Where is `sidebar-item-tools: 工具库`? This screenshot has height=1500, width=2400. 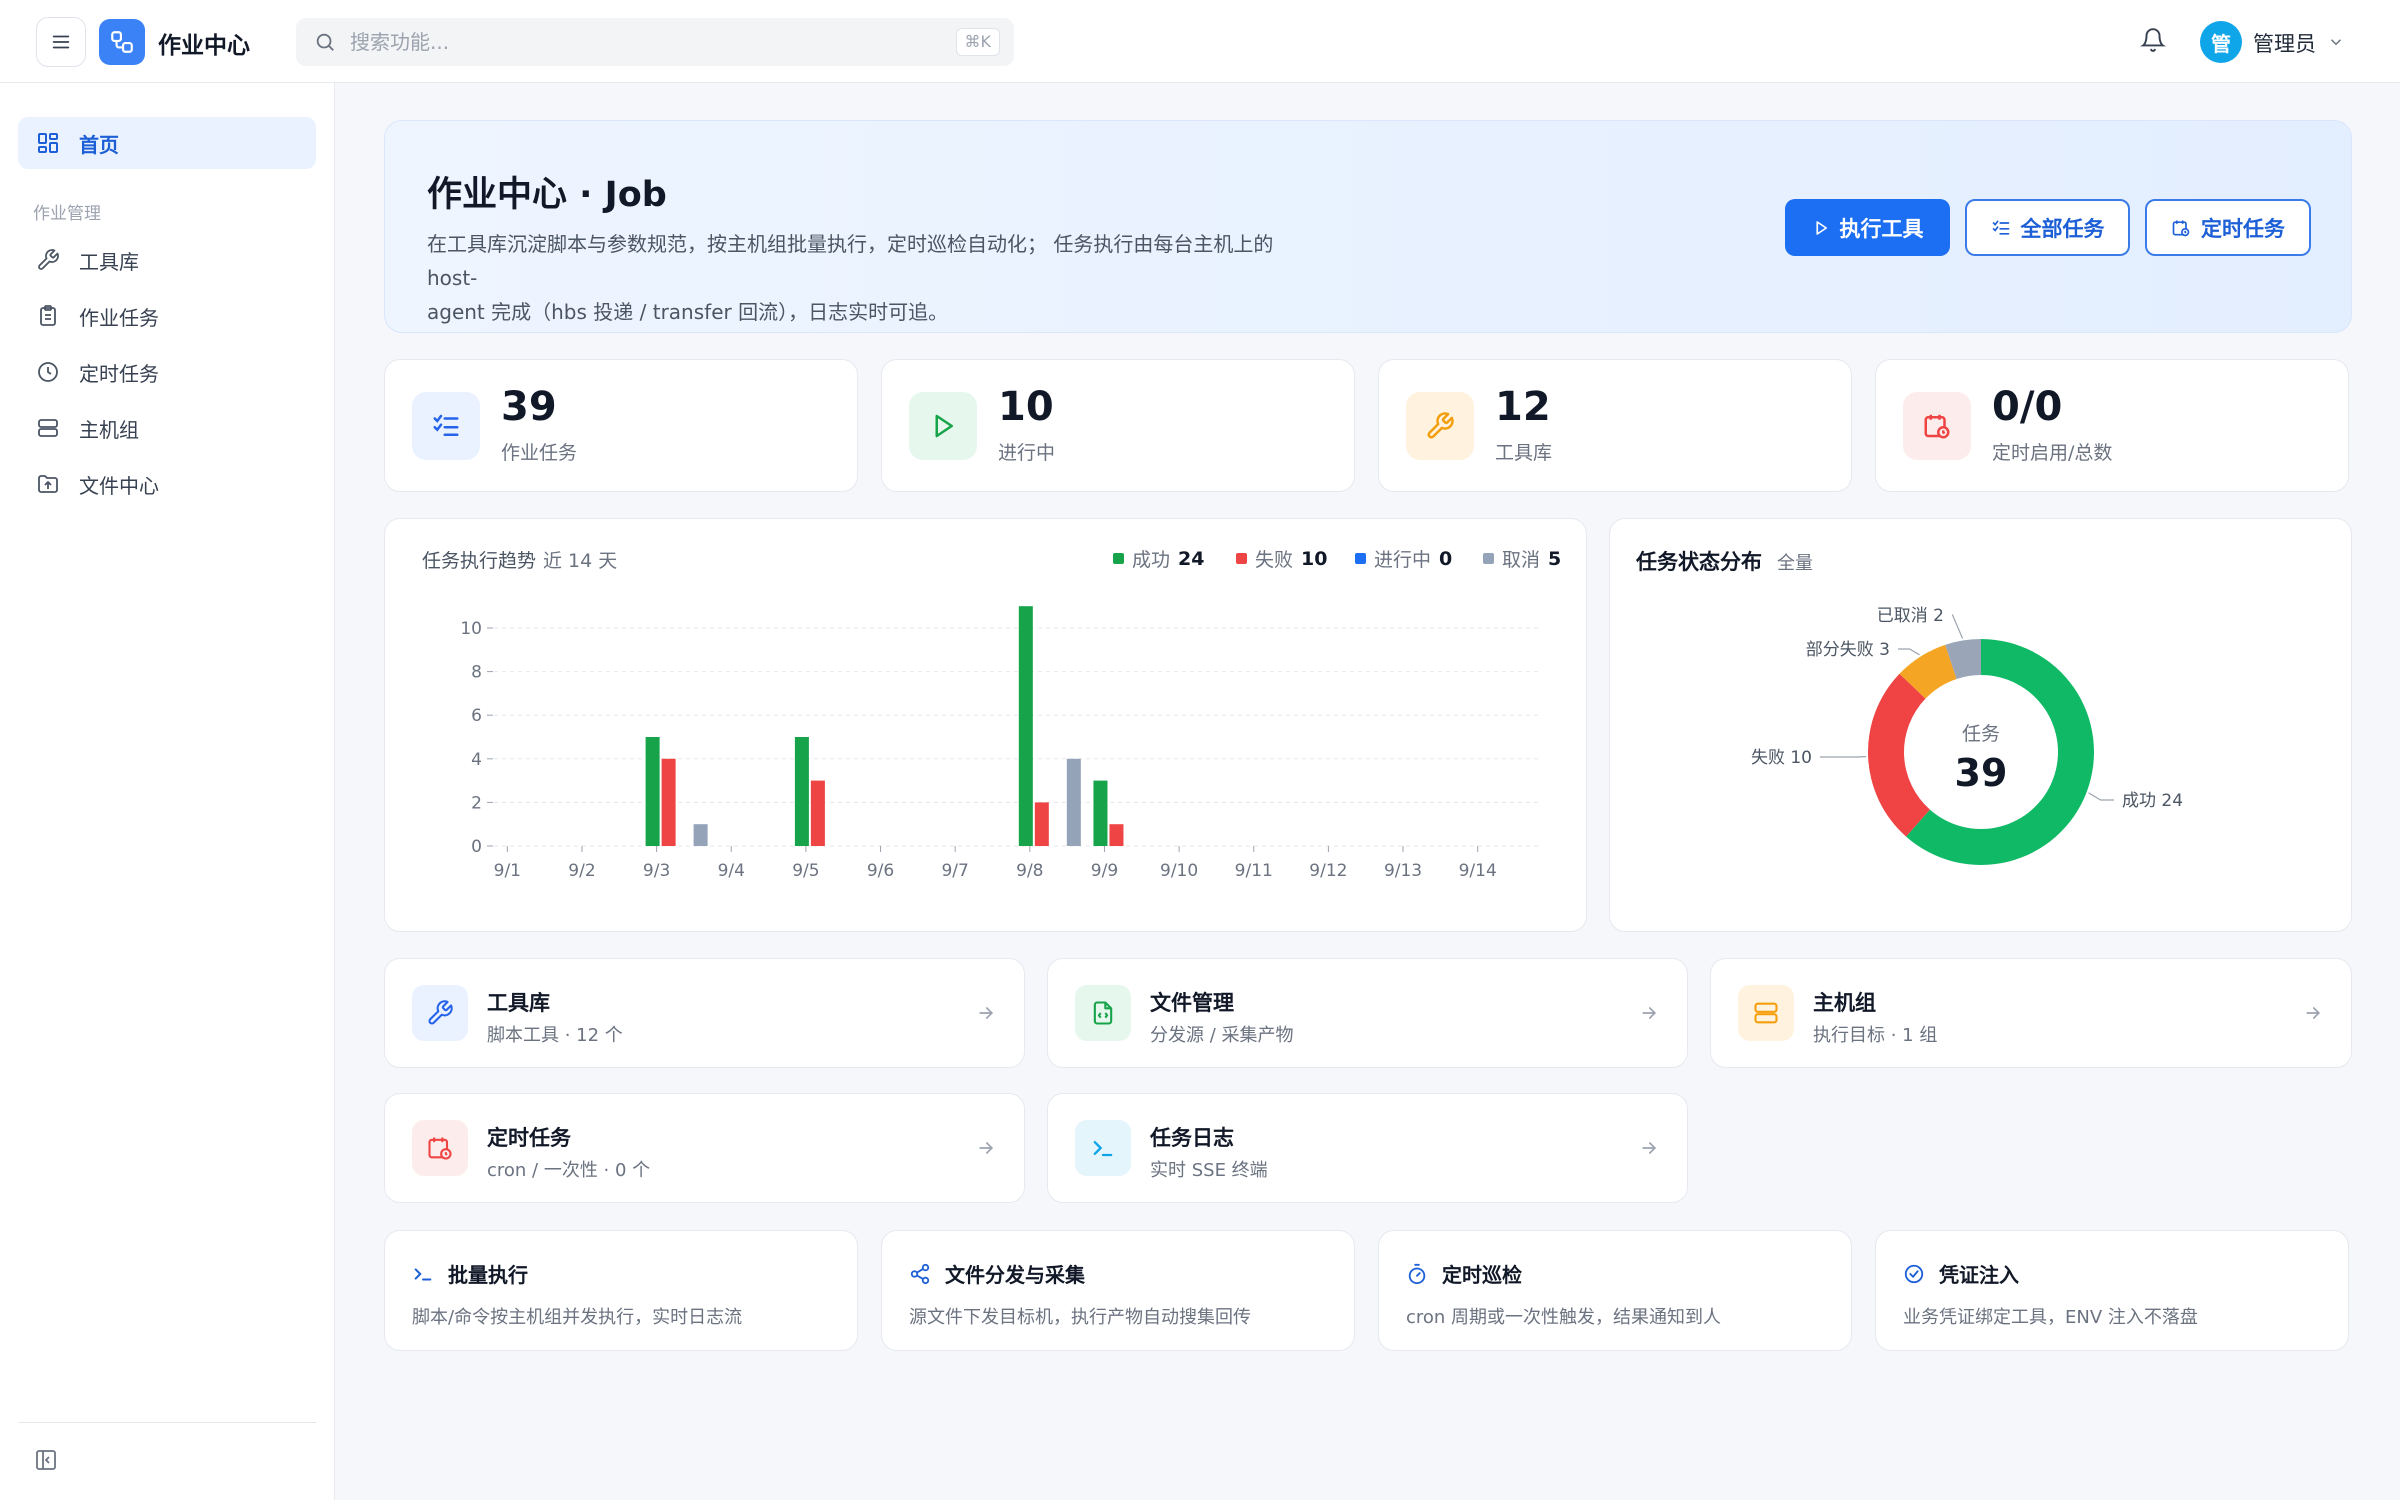
sidebar-item-tools: 工具库 is located at coordinates (167, 260).